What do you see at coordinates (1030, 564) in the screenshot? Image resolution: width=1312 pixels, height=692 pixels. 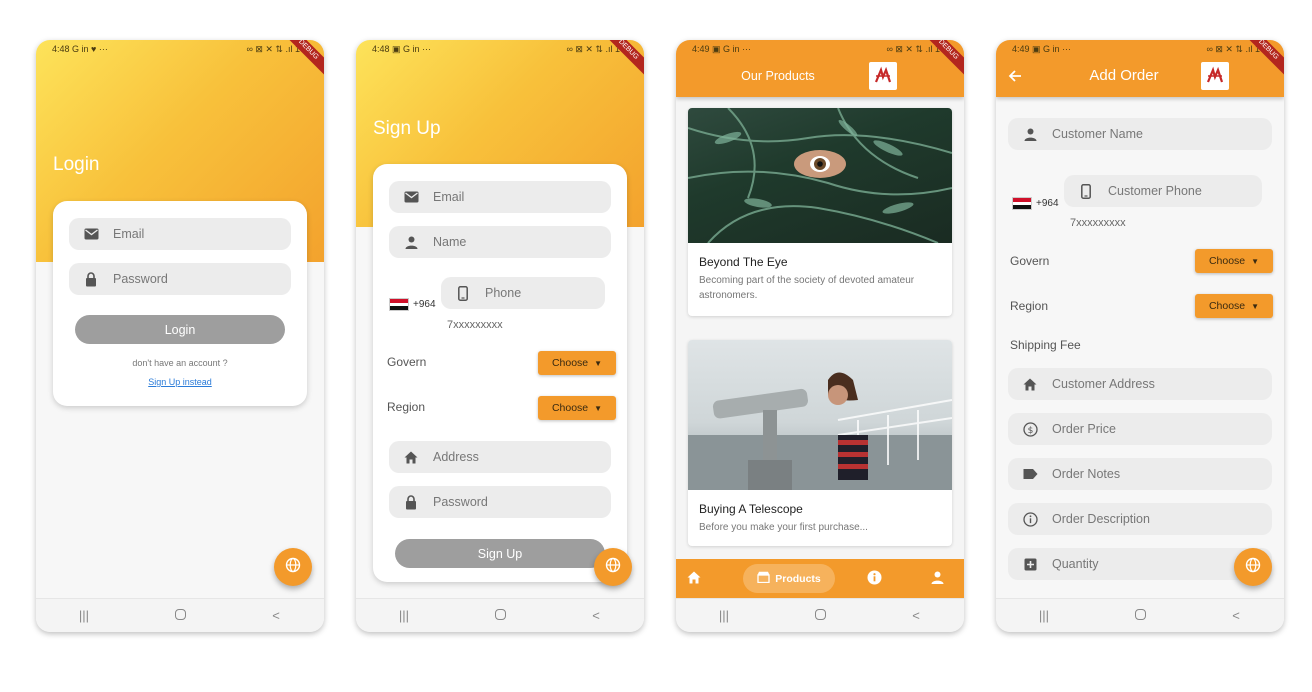 I see `add-box-icon` at bounding box center [1030, 564].